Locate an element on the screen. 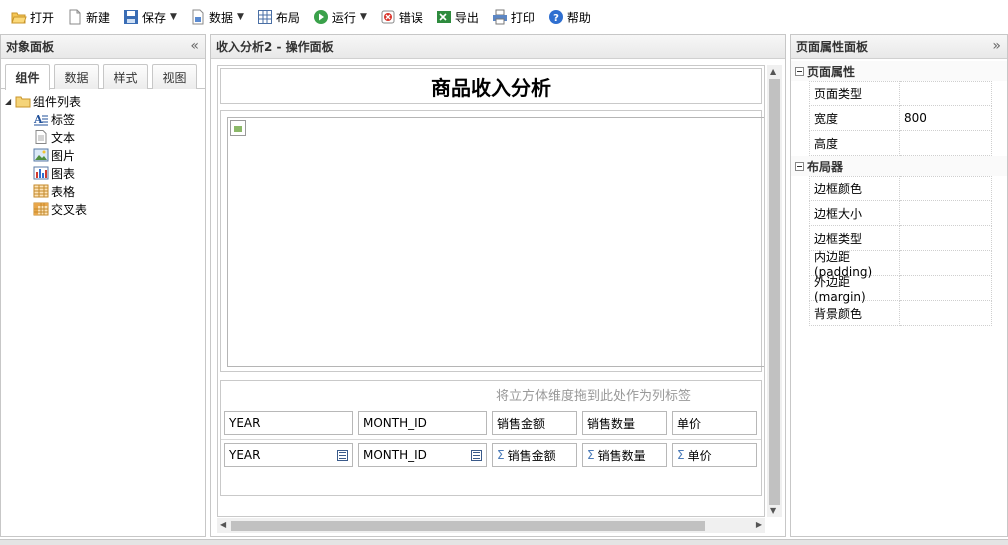  tab-components: 组件 is located at coordinates (27, 77).